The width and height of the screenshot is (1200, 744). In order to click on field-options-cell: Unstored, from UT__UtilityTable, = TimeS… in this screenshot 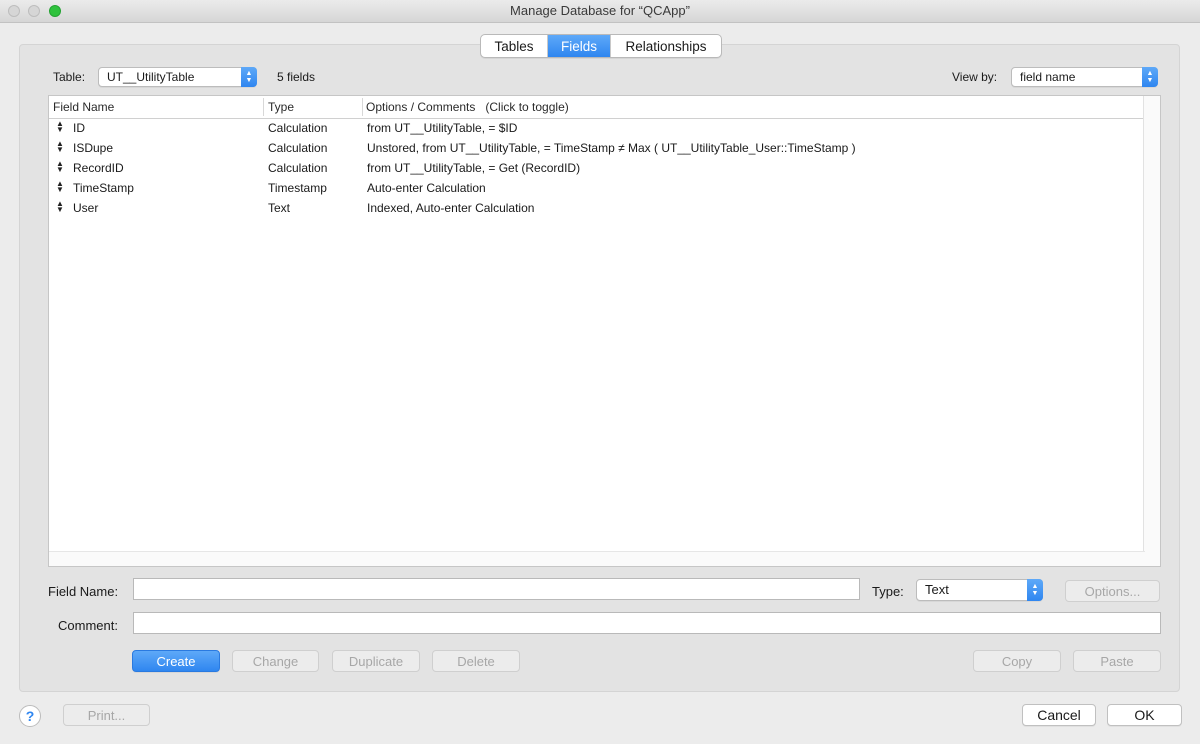, I will do `click(611, 148)`.